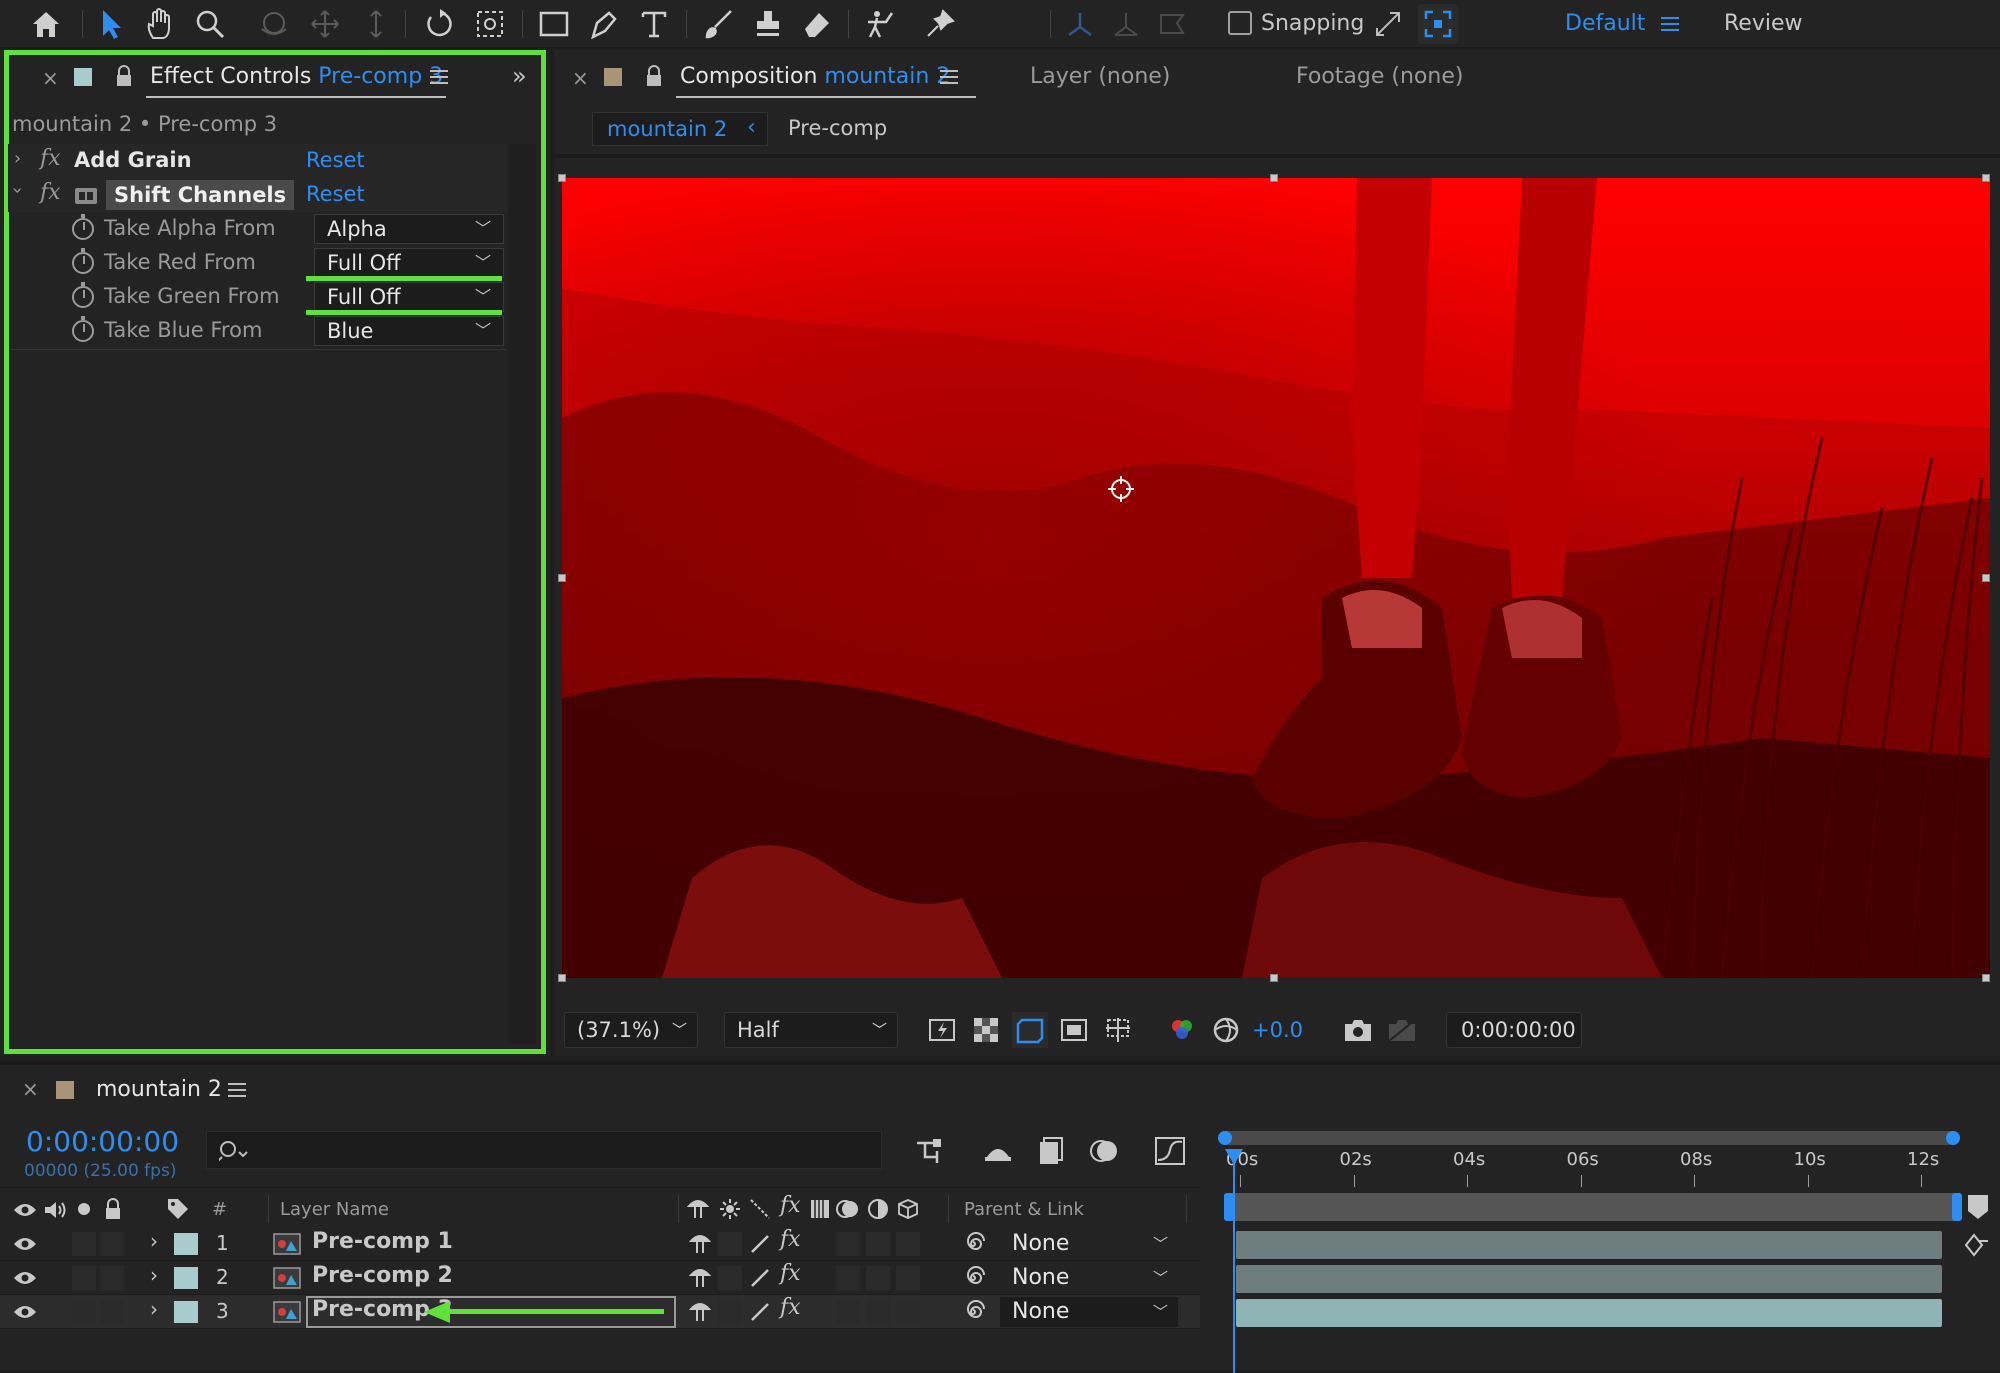 The height and width of the screenshot is (1373, 2000). What do you see at coordinates (680, 129) in the screenshot?
I see `breadcrumb-active: mountain 2 ‹` at bounding box center [680, 129].